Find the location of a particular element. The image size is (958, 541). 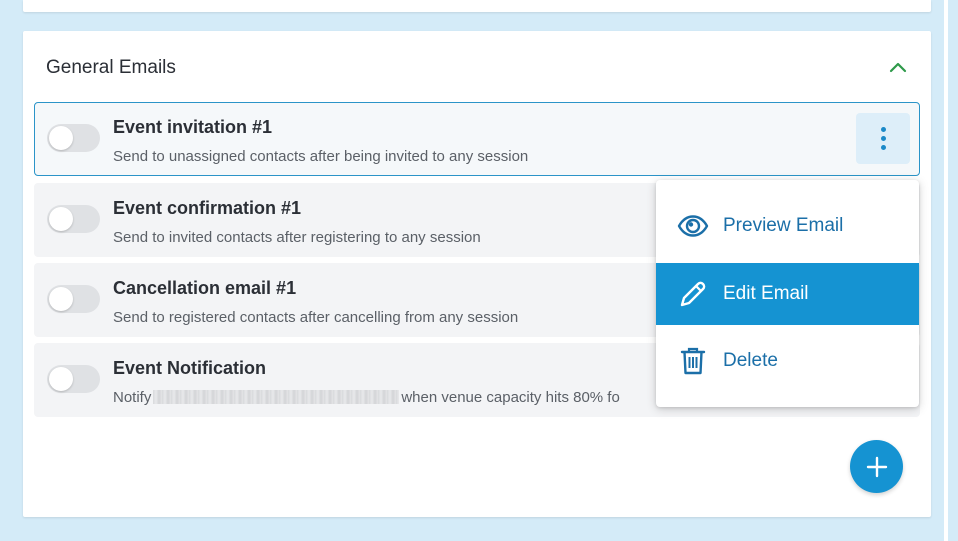

description-prefix: Notify is located at coordinates (132, 397).